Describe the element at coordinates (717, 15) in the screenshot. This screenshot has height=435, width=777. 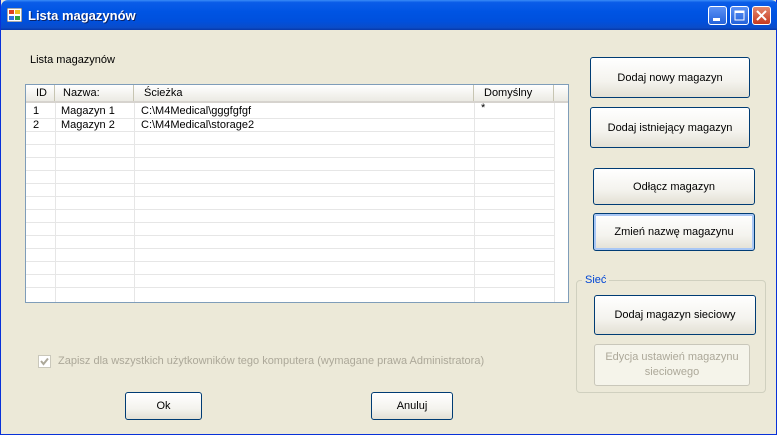
I see `minimize-button` at that location.